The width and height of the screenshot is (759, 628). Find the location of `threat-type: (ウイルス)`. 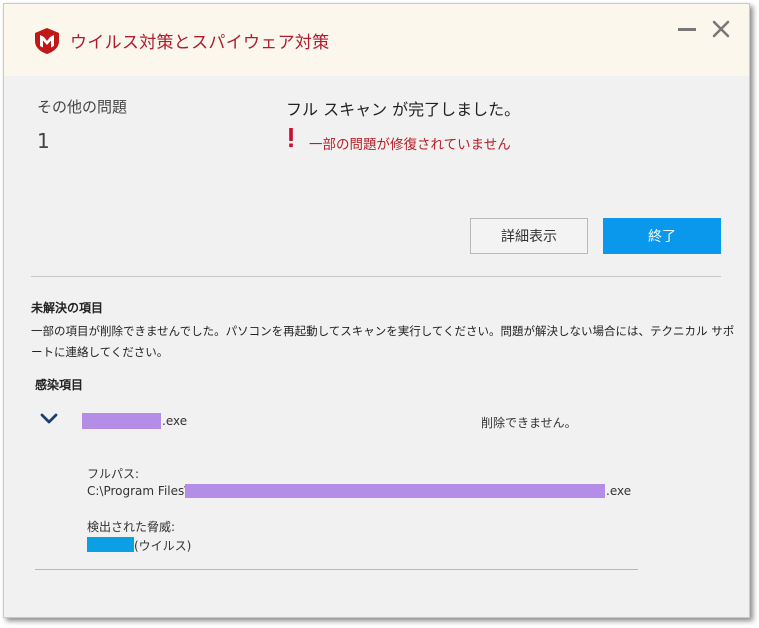

threat-type: (ウイルス) is located at coordinates (163, 546).